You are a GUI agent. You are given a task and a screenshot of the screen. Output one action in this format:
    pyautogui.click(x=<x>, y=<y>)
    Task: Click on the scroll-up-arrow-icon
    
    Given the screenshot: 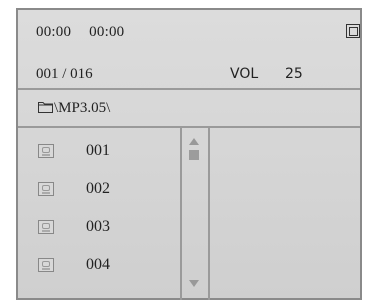 What is the action you would take?
    pyautogui.click(x=194, y=141)
    